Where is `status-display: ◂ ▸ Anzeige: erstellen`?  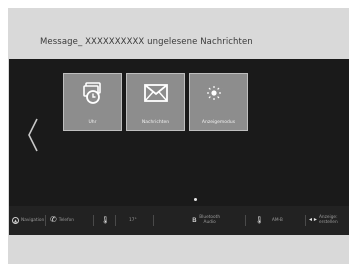
status-display: ◂ ▸ Anzeige: erstellen is located at coordinates (323, 220).